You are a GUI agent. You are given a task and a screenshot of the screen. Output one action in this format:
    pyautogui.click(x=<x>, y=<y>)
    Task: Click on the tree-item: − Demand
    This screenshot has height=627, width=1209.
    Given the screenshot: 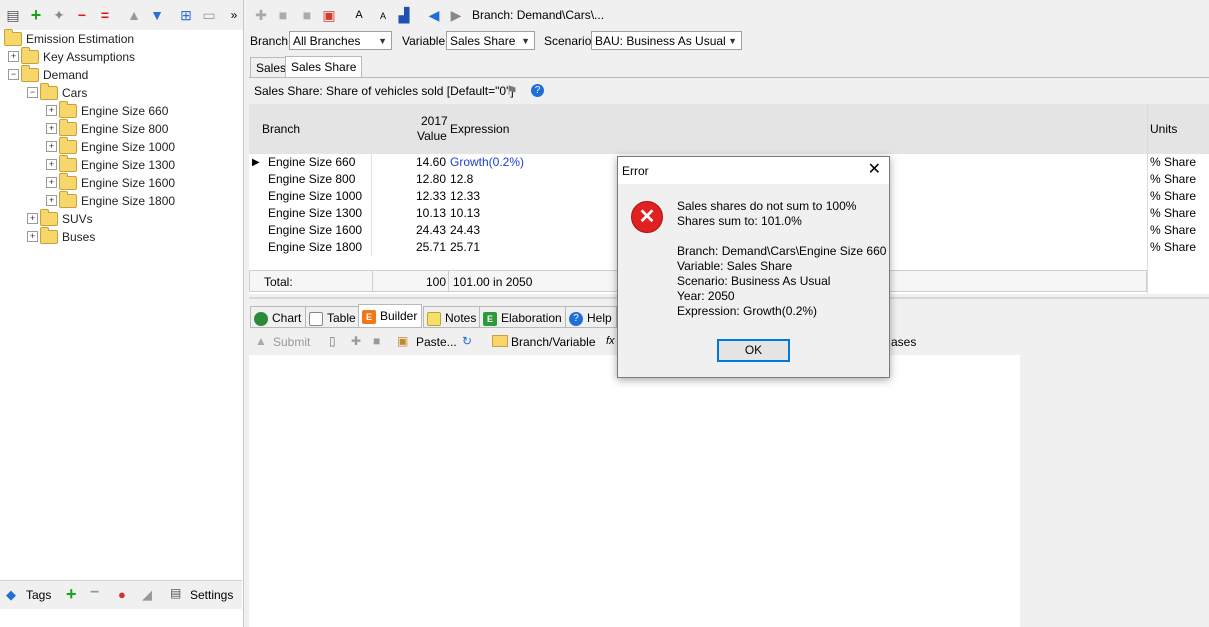 What is the action you would take?
    pyautogui.click(x=48, y=73)
    